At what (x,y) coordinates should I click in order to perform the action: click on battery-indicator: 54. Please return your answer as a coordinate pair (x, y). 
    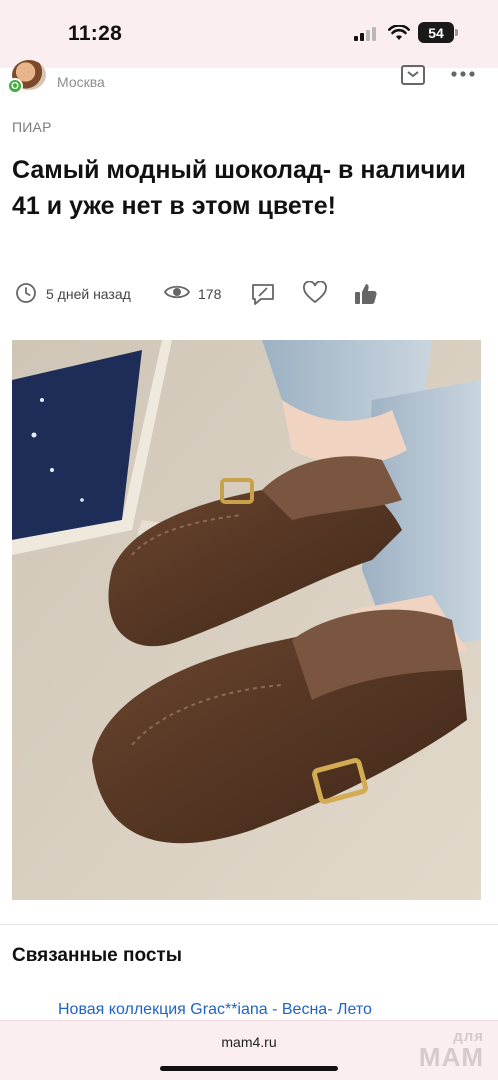
    Looking at the image, I should click on (438, 32).